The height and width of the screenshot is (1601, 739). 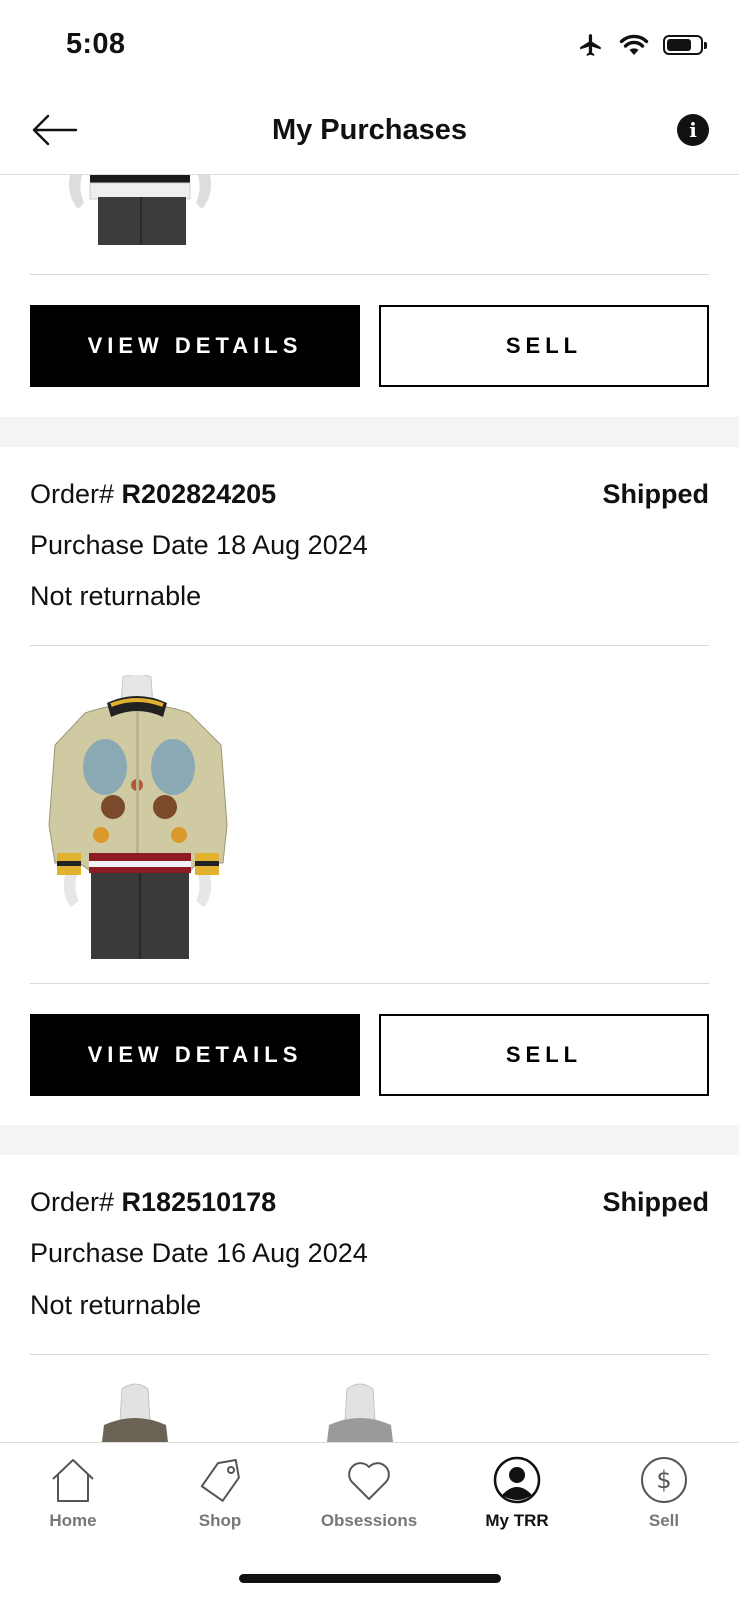 I want to click on tab-shop: Shop, so click(x=220, y=1493).